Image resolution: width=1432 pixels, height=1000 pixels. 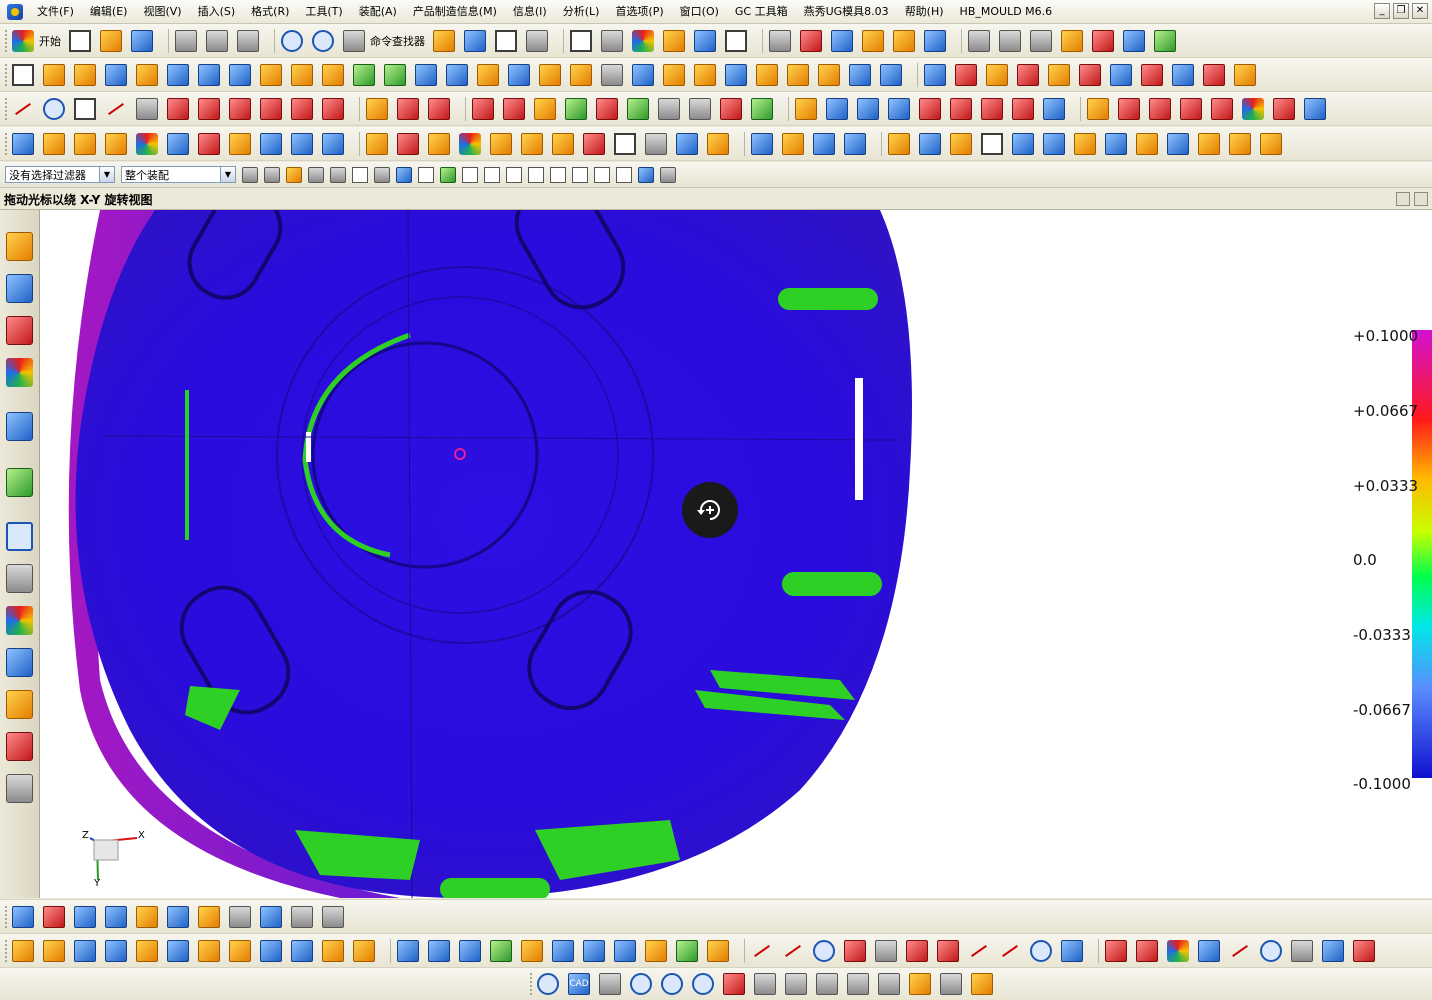 I want to click on replace-face-icon, so click(x=798, y=74).